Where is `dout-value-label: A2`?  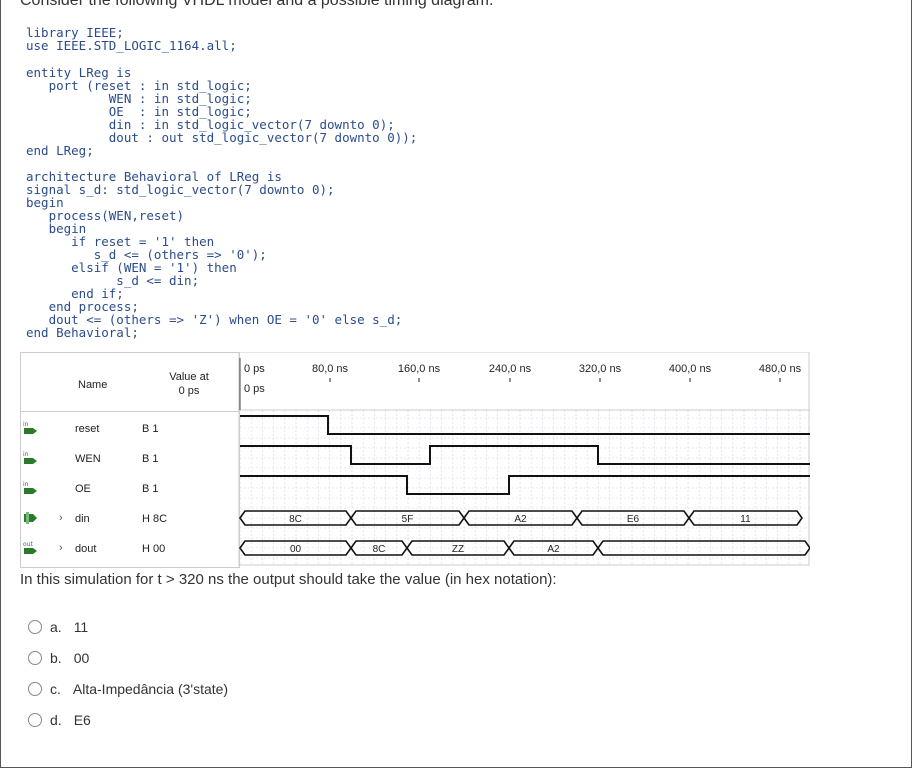
dout-value-label: A2 is located at coordinates (553, 549).